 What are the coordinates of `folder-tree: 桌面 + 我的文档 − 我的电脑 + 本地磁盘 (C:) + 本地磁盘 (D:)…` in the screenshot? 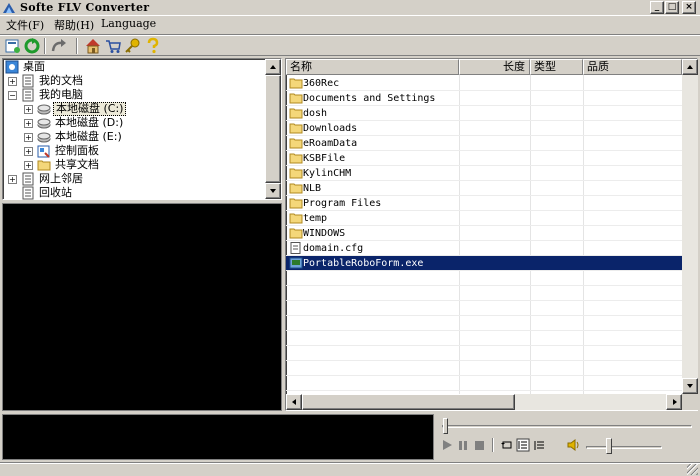 It's located at (142, 129).